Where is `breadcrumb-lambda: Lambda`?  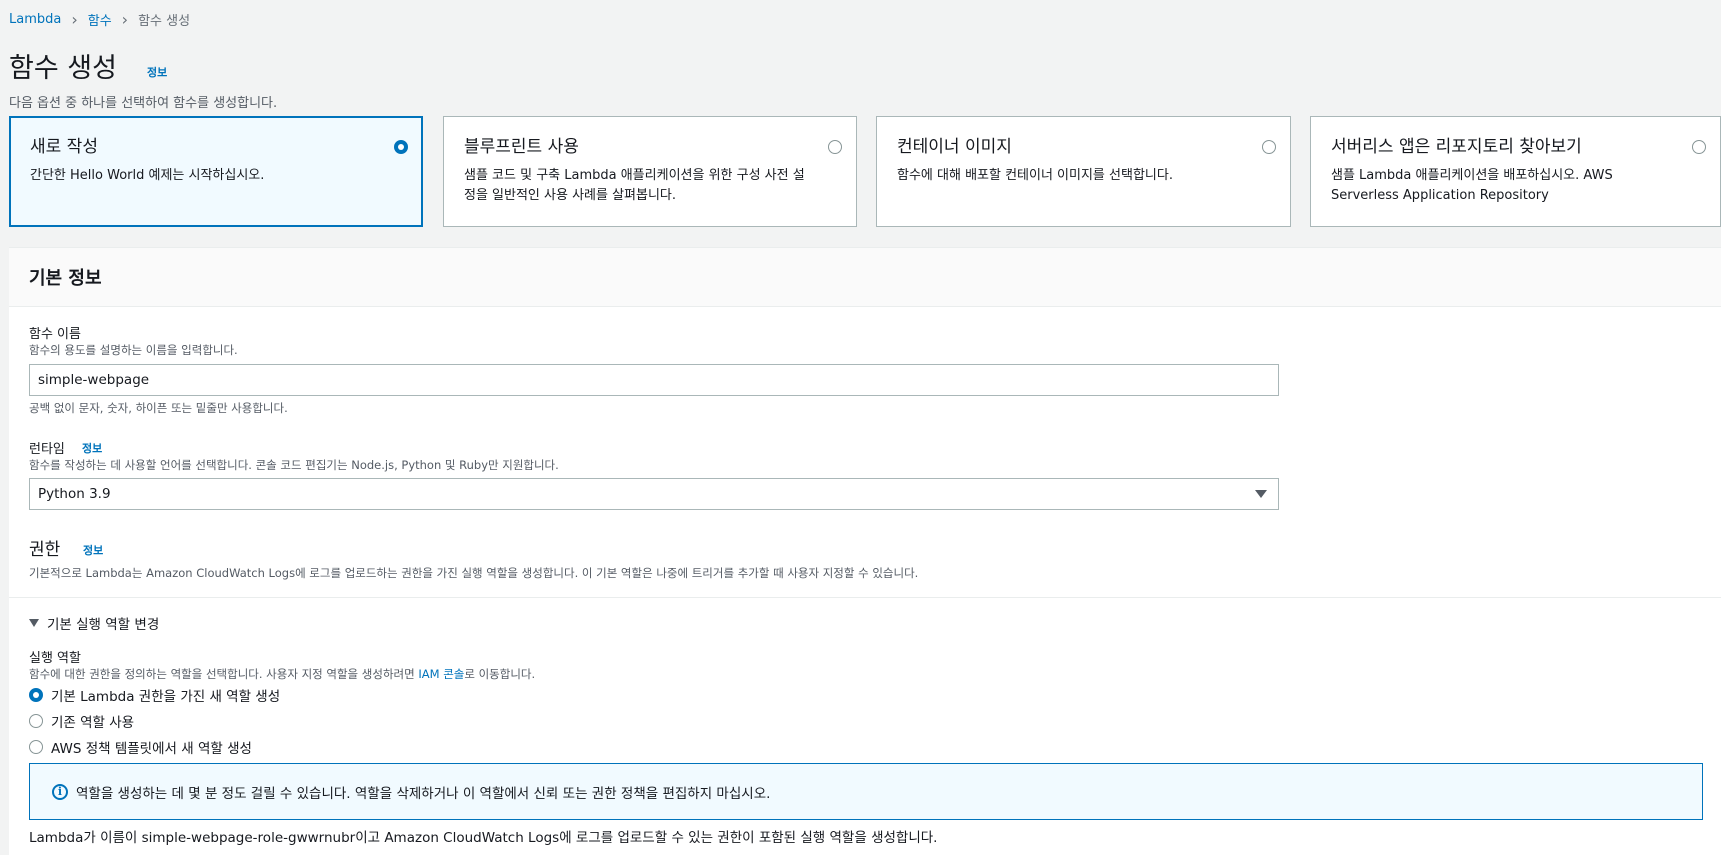 breadcrumb-lambda: Lambda is located at coordinates (35, 19).